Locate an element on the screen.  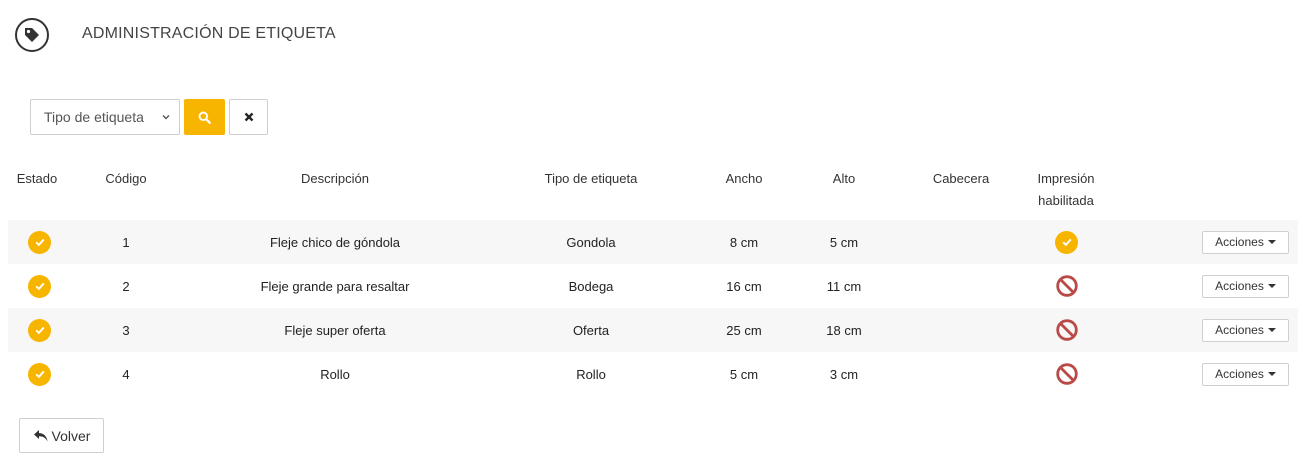
back-button-label: Volver is located at coordinates (71, 435).